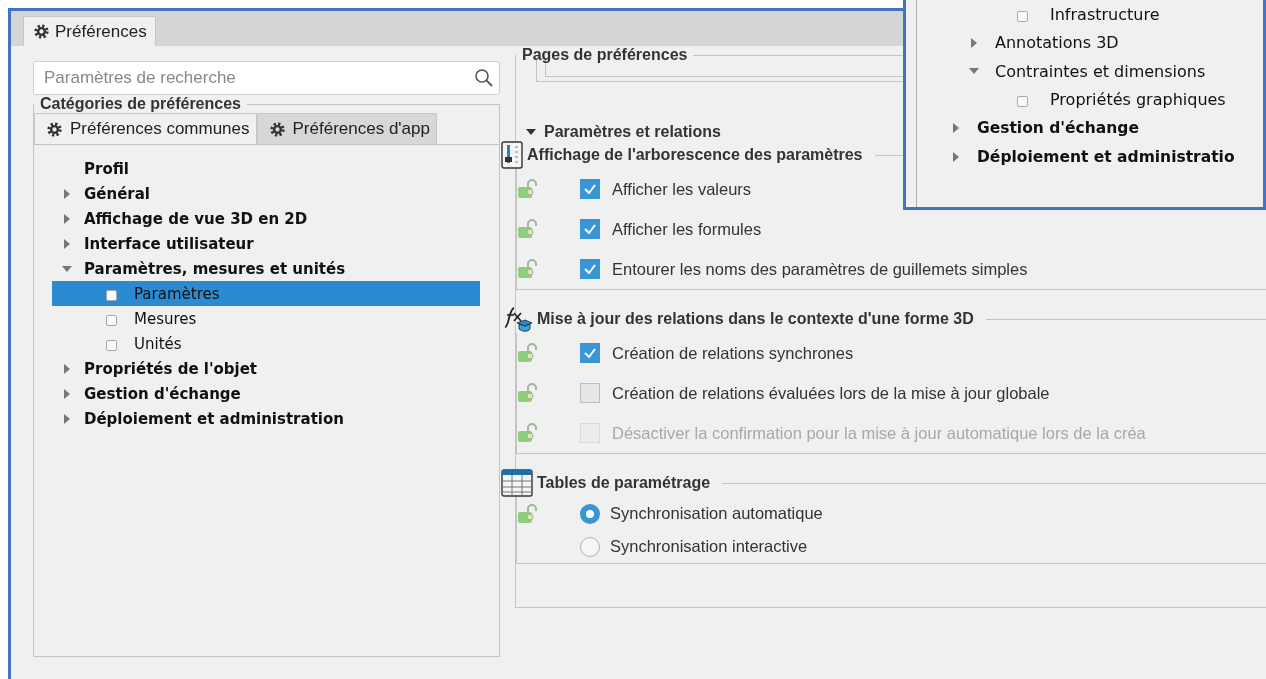 This screenshot has height=679, width=1266. I want to click on option-label: Synchronisation automatique, so click(716, 513).